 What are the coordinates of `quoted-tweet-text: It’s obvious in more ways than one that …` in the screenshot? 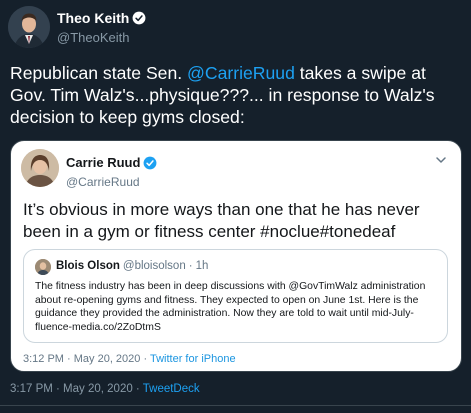 It's located at (221, 220).